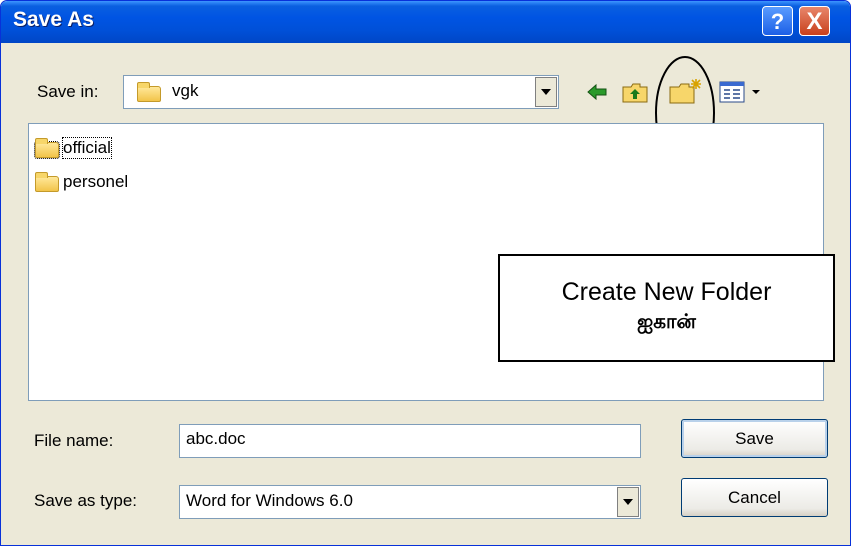  Describe the element at coordinates (269, 500) in the screenshot. I see `save-as-type-value: Word for Windows 6.0` at that location.